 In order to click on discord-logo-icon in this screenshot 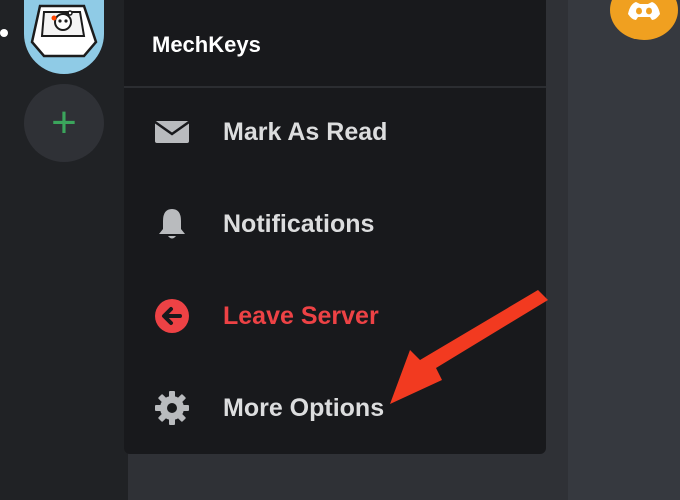, I will do `click(644, 20)`.